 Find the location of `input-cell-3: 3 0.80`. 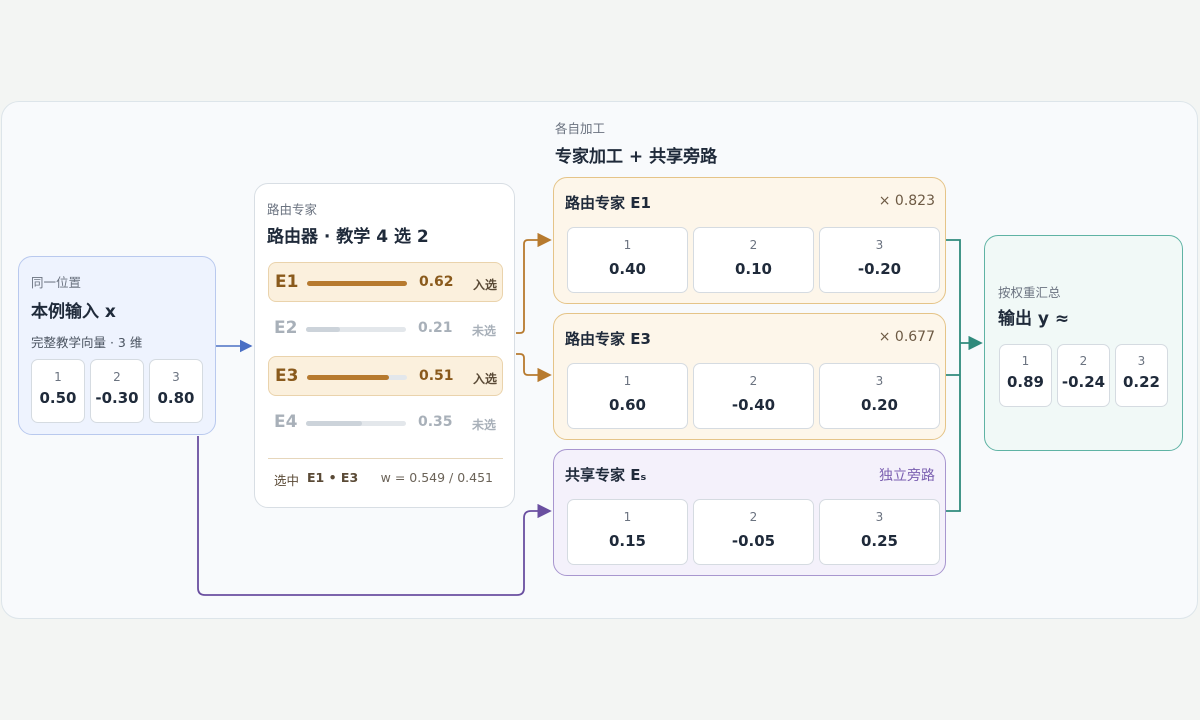

input-cell-3: 3 0.80 is located at coordinates (176, 391).